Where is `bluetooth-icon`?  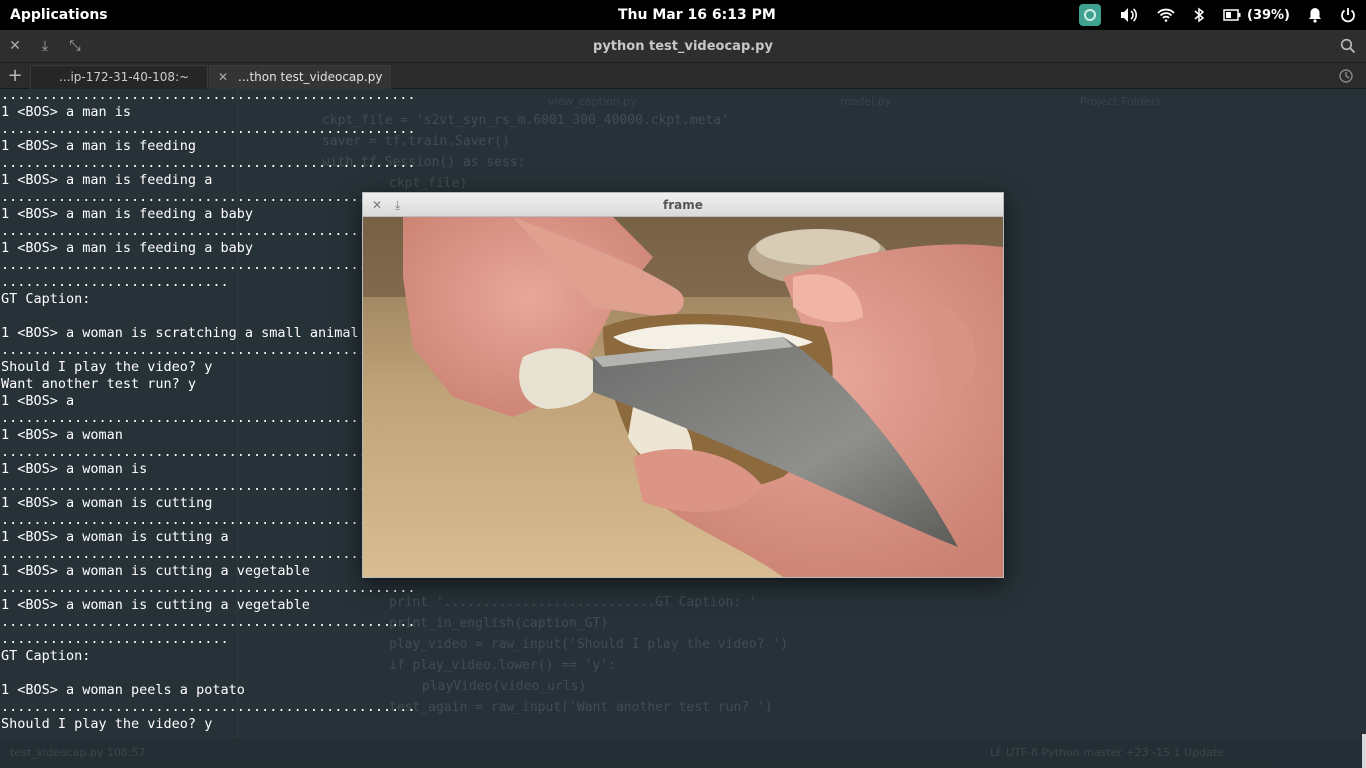
bluetooth-icon is located at coordinates (1199, 15).